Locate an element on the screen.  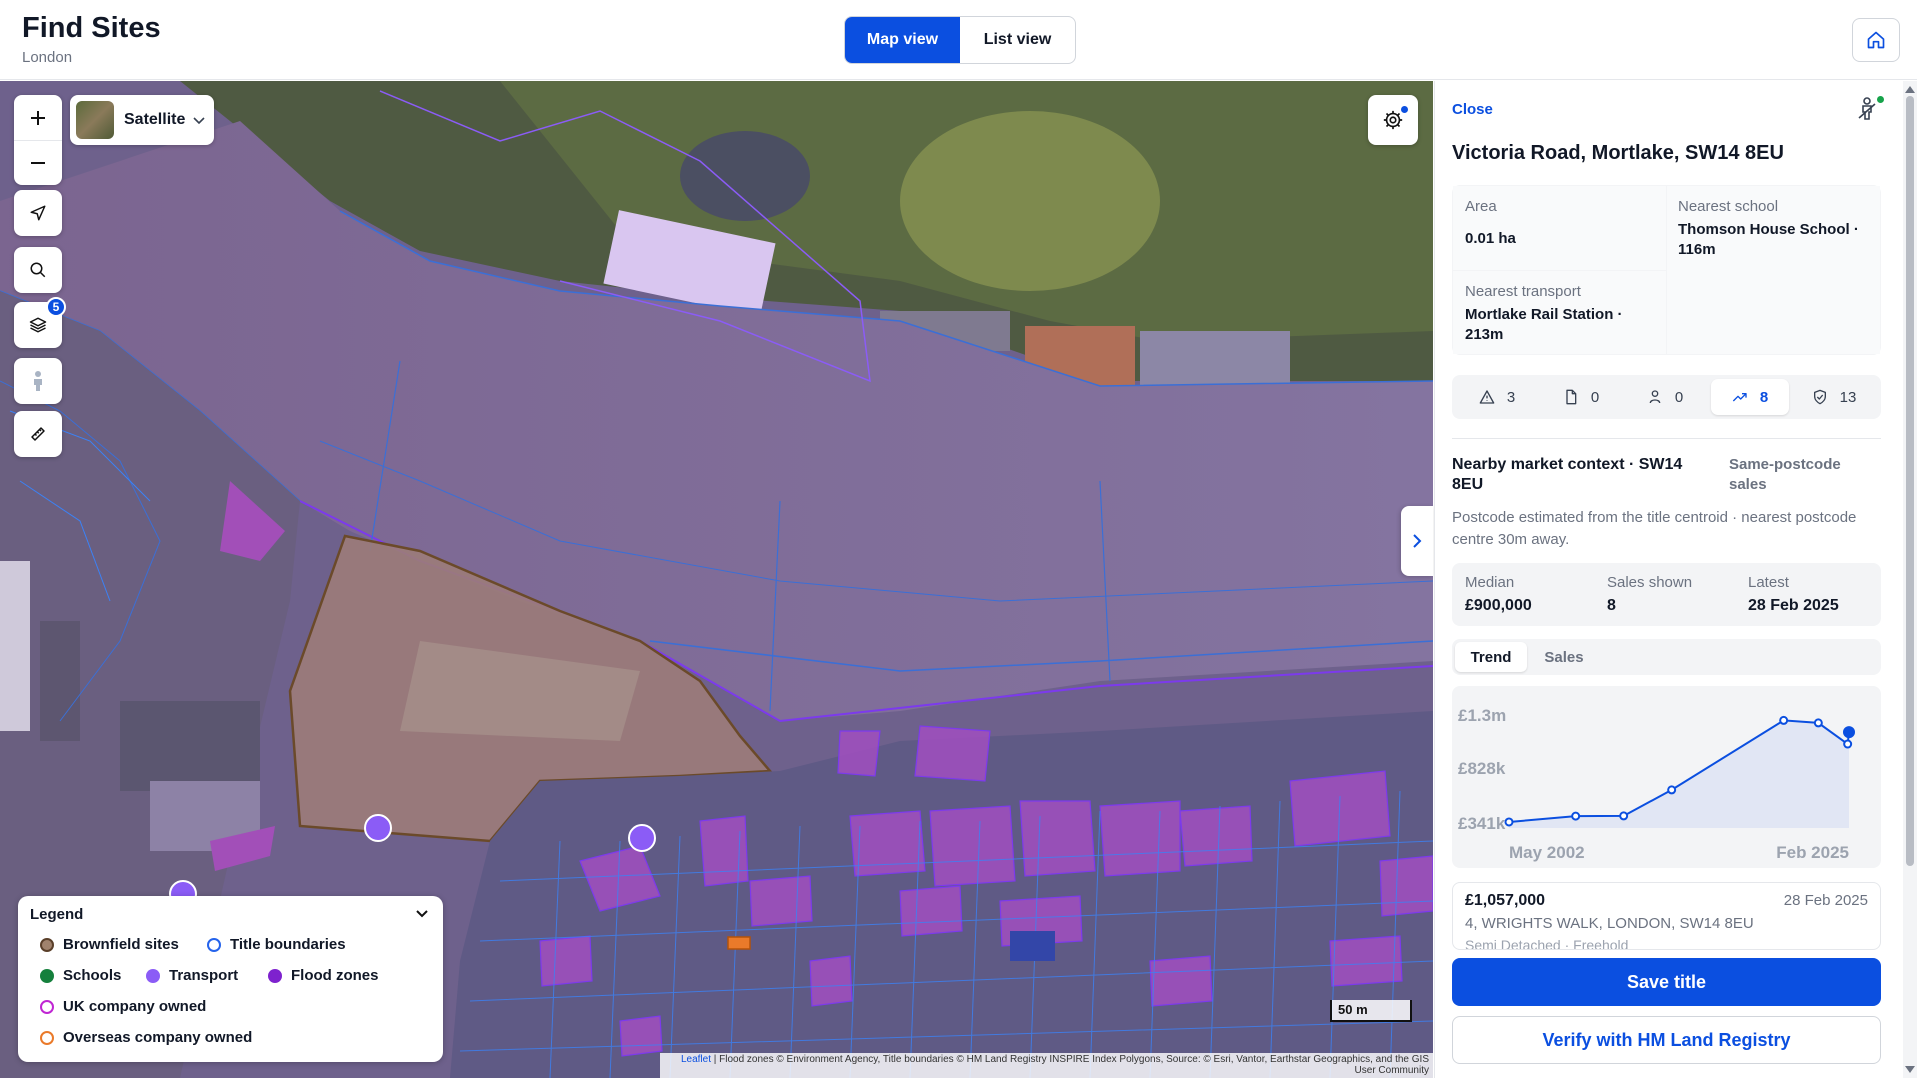
scroll-down-arrow is located at coordinates (1910, 1069).